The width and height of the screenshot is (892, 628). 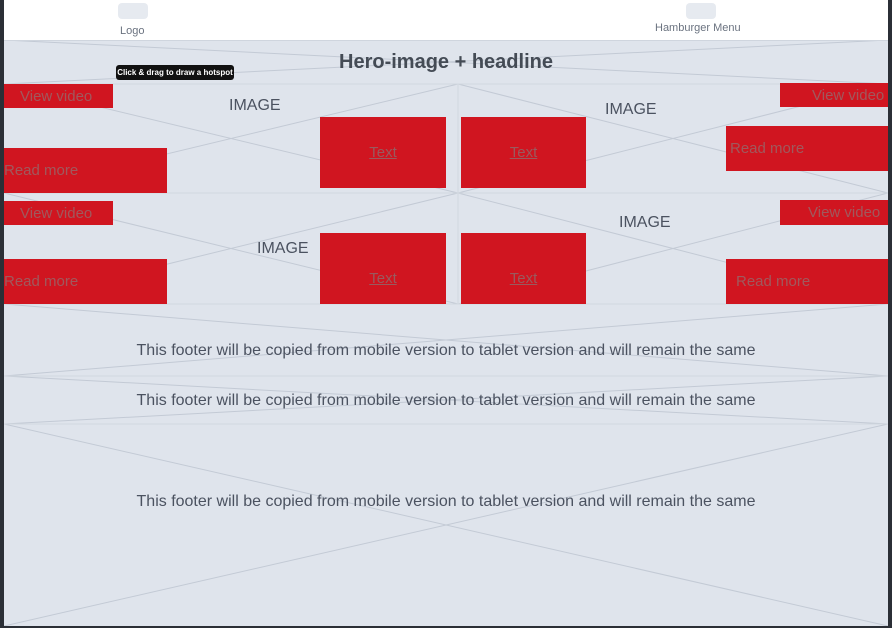 What do you see at coordinates (255, 105) in the screenshot?
I see `section1-image-left-label: IMAGE` at bounding box center [255, 105].